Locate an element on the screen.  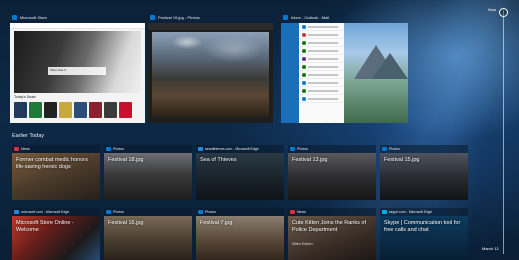
card-title: Festival 18.jpg is located at coordinates (126, 160).